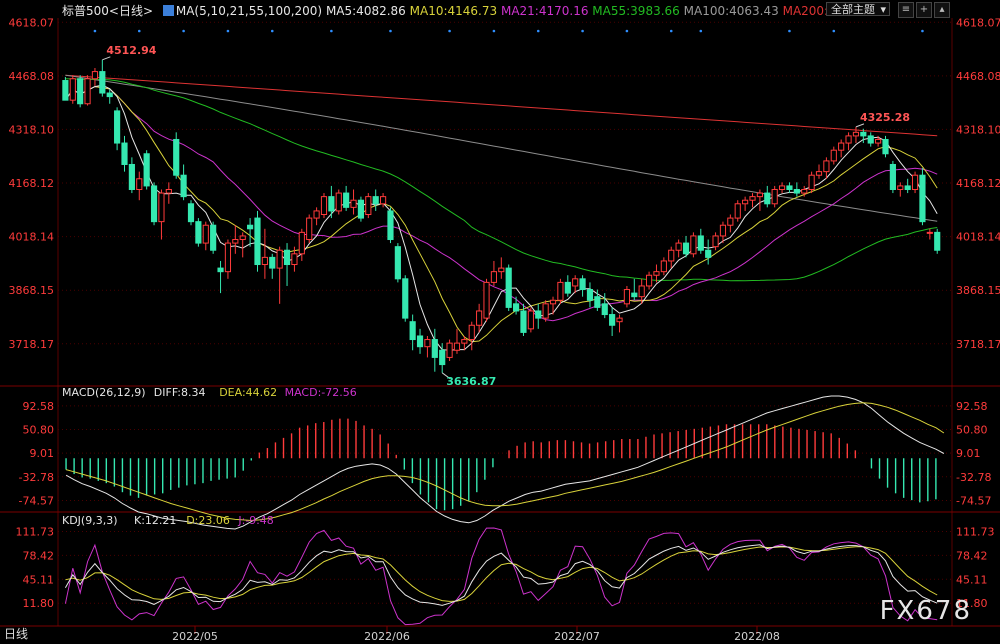 Image resolution: width=1000 pixels, height=644 pixels. What do you see at coordinates (131, 50) in the screenshot?
I see `high-annotation: 4512.94` at bounding box center [131, 50].